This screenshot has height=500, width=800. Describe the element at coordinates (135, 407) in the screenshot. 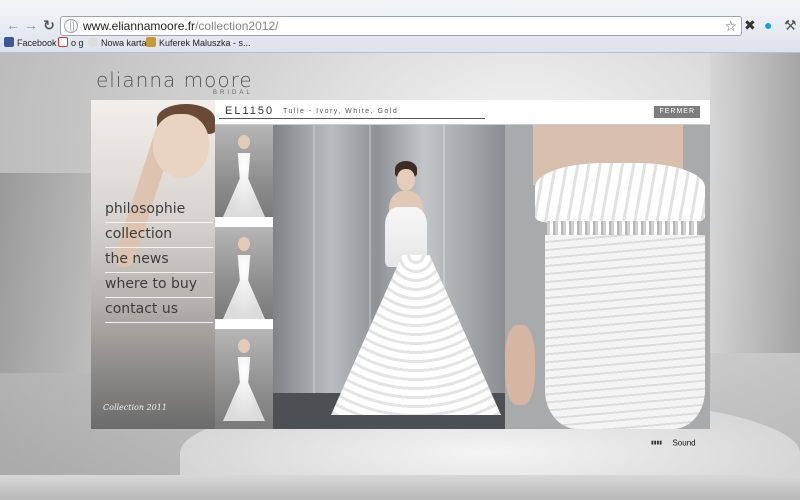

I see `collection-watermark: Collection 2011` at that location.